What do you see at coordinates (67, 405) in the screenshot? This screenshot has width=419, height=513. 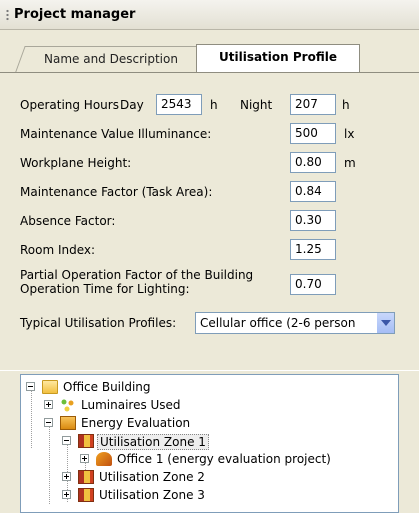 I see `luminaires-icon` at bounding box center [67, 405].